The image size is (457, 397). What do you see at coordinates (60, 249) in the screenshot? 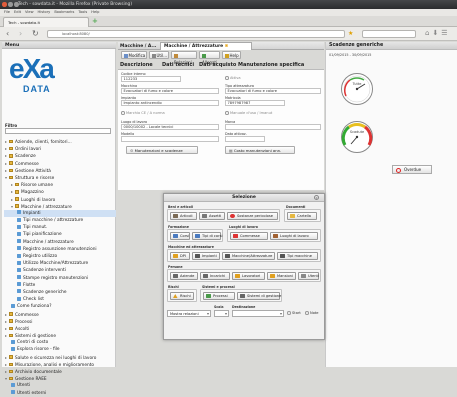
I see `tree-item: Registro assunzione manutenzioni` at bounding box center [60, 249].